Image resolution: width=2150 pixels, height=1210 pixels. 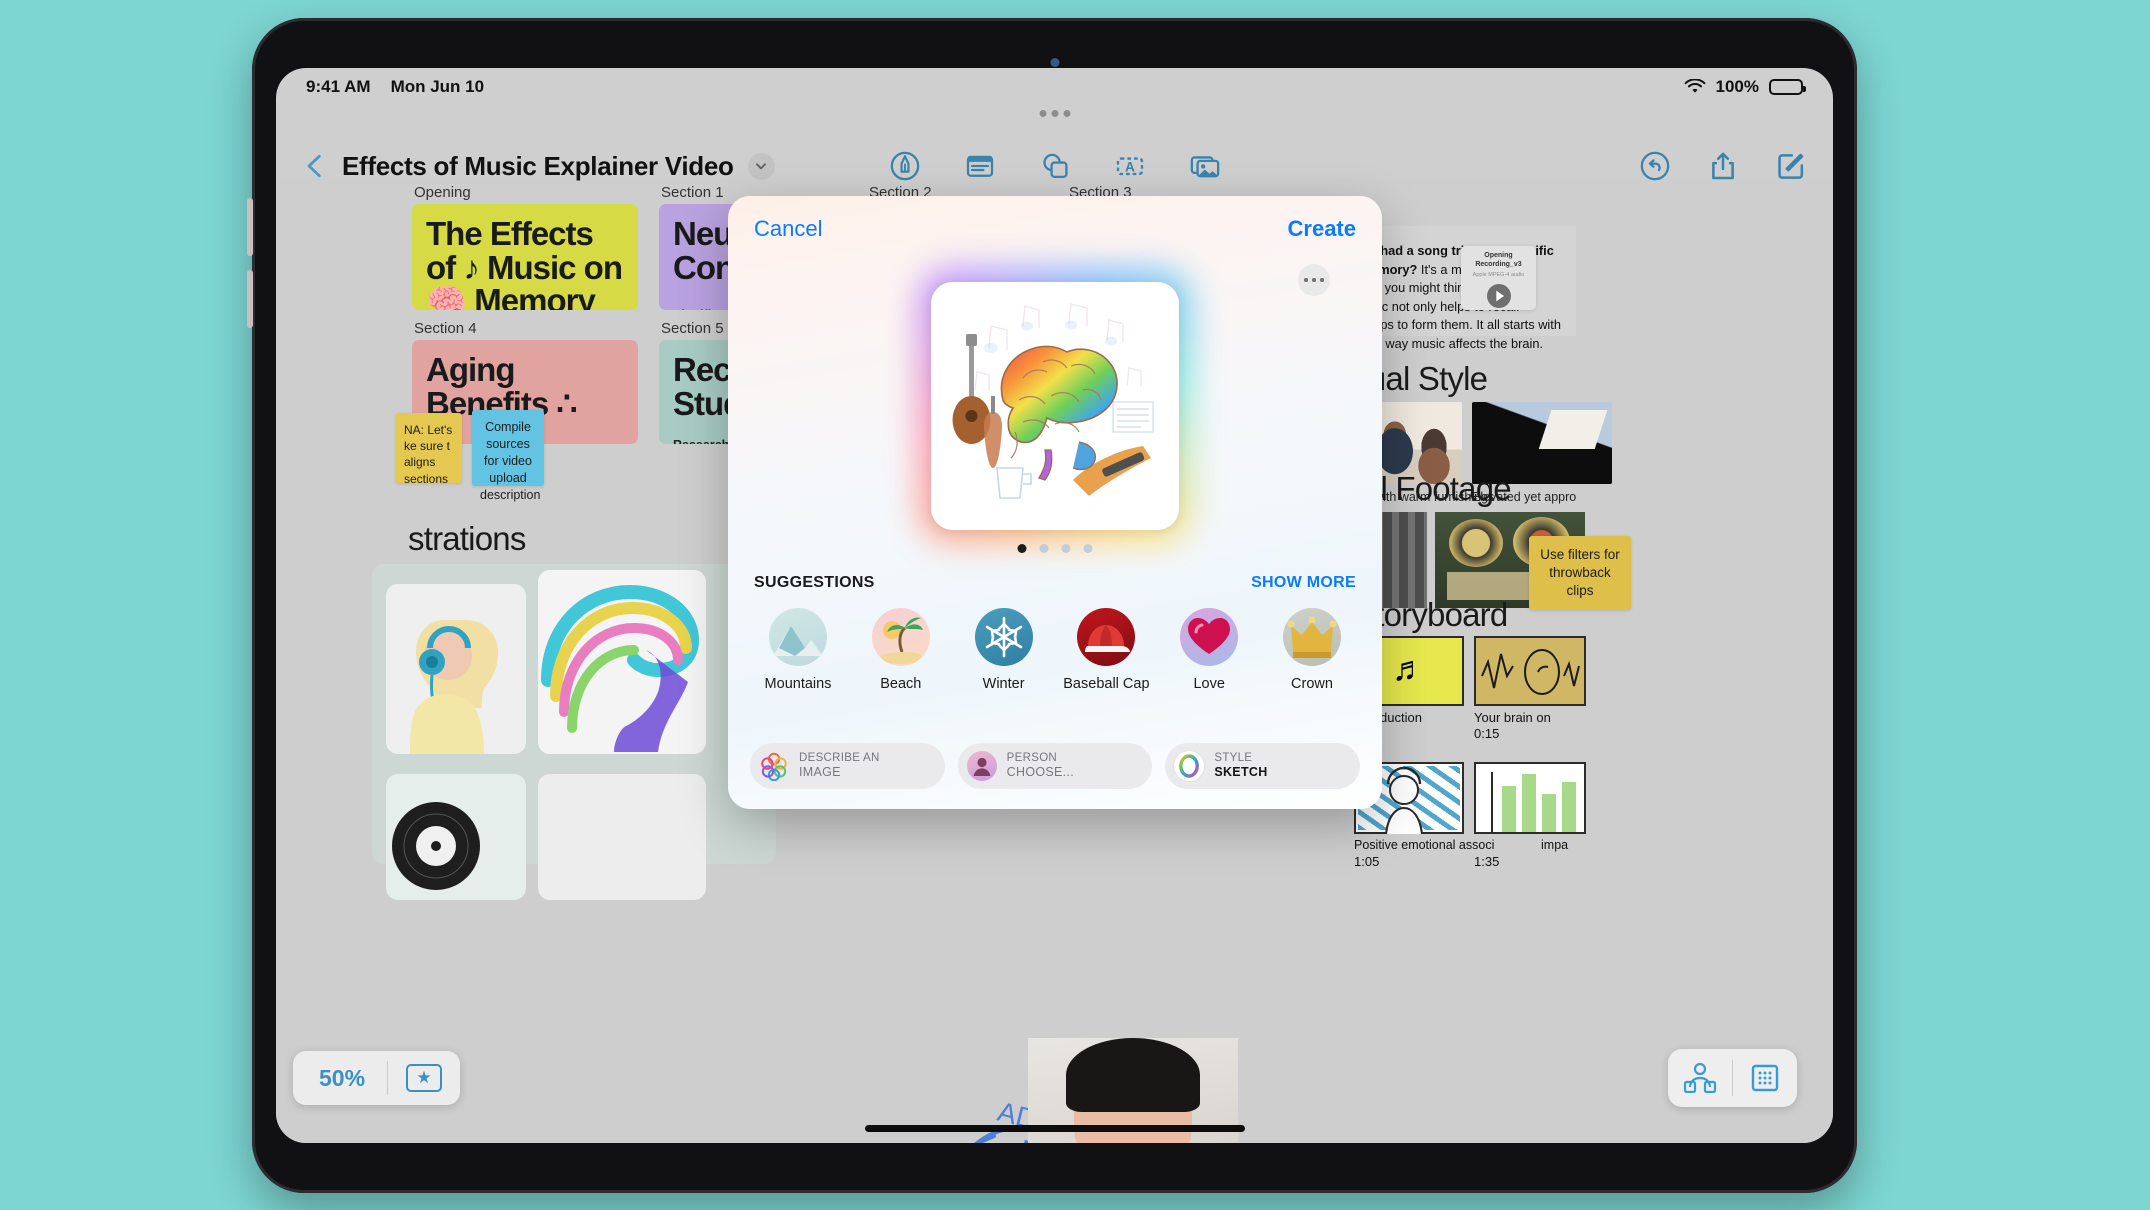 I want to click on suggestion-label: Mountains, so click(x=798, y=684).